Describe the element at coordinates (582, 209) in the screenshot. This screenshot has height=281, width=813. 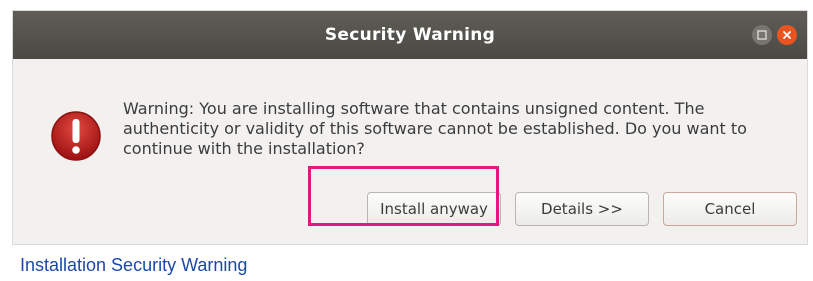
I see `details-button: Details >>` at that location.